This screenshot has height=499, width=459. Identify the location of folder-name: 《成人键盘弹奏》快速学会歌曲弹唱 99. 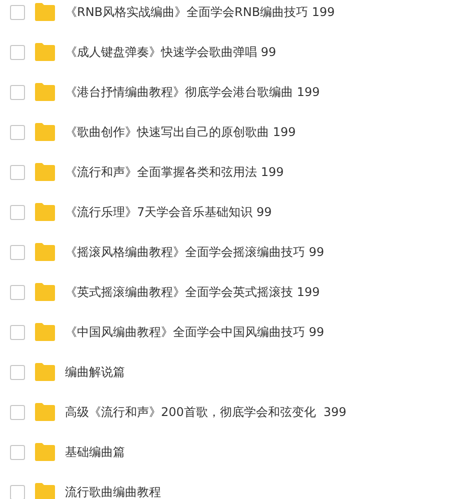
(170, 52).